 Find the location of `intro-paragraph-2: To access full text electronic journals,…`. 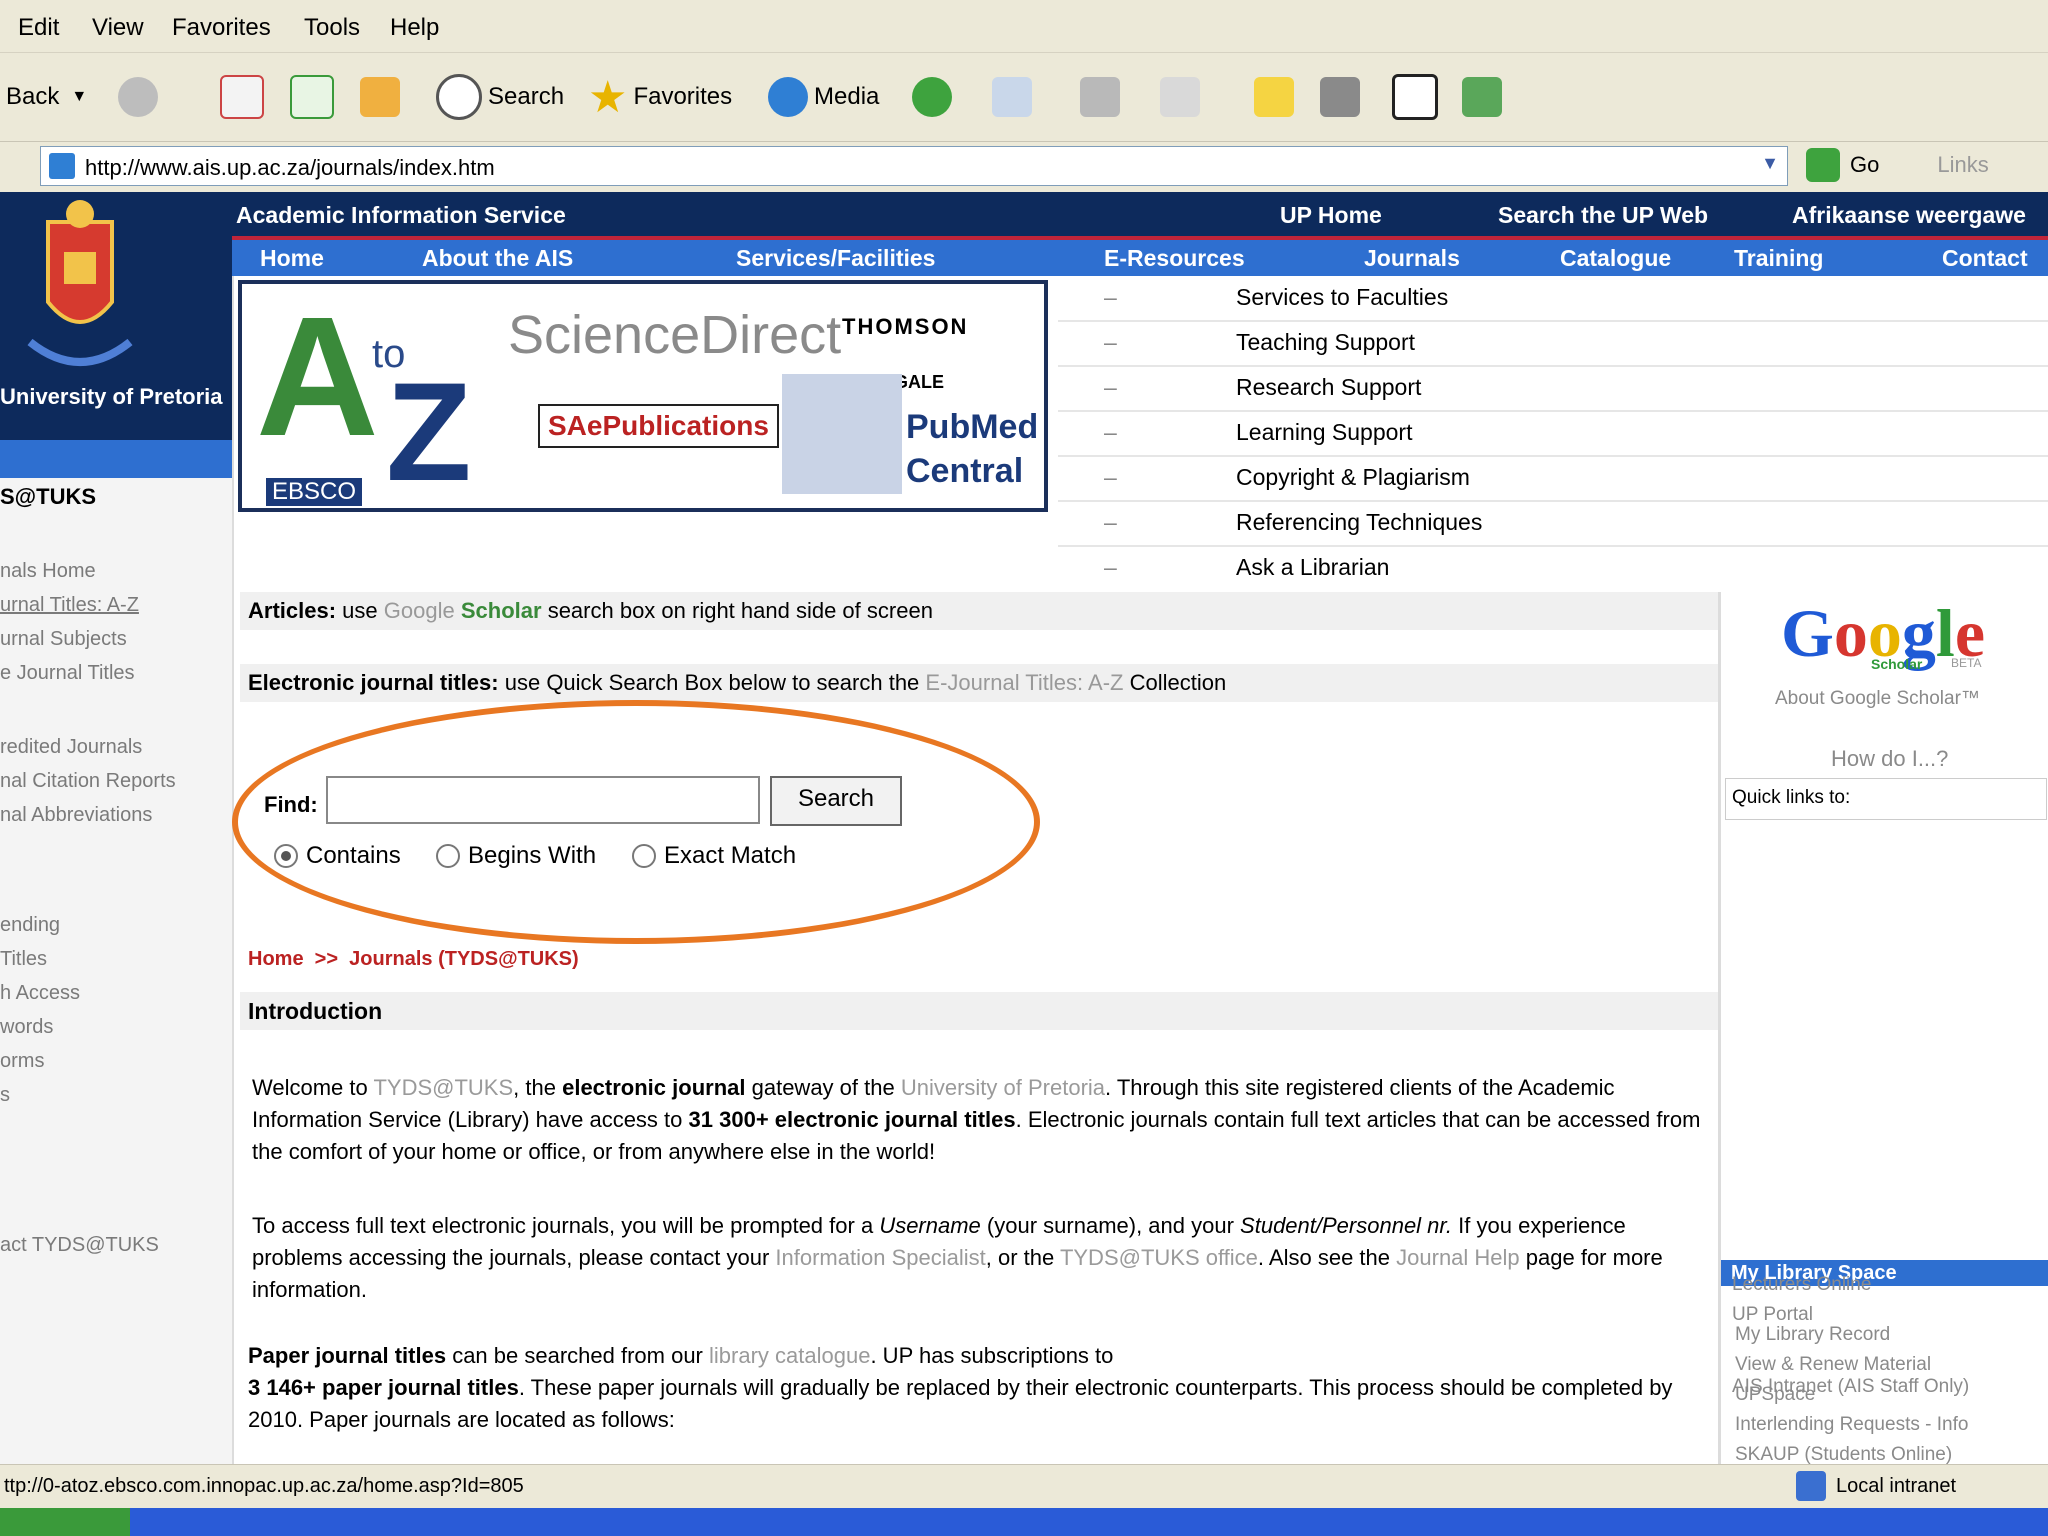

intro-paragraph-2: To access full text electronic journals,… is located at coordinates (957, 1257).